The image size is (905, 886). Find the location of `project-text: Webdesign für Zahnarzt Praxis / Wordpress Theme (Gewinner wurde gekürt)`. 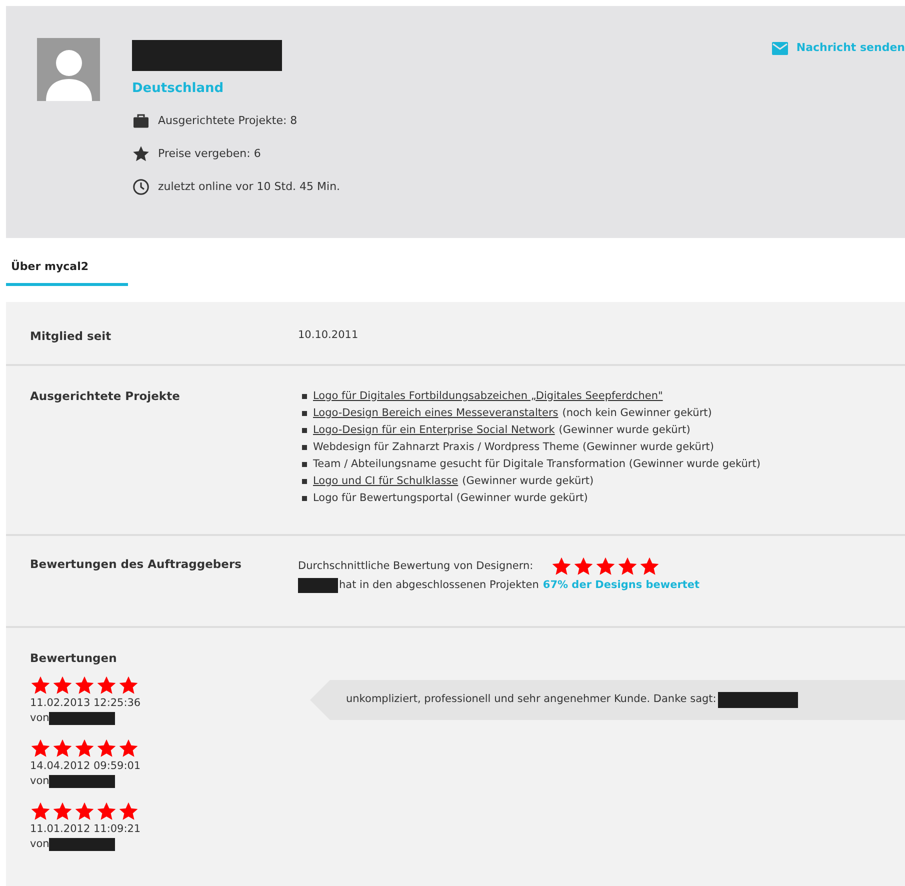

project-text: Webdesign für Zahnarzt Praxis / Wordpress Theme (Gewinner wurde gekürt) is located at coordinates (513, 447).